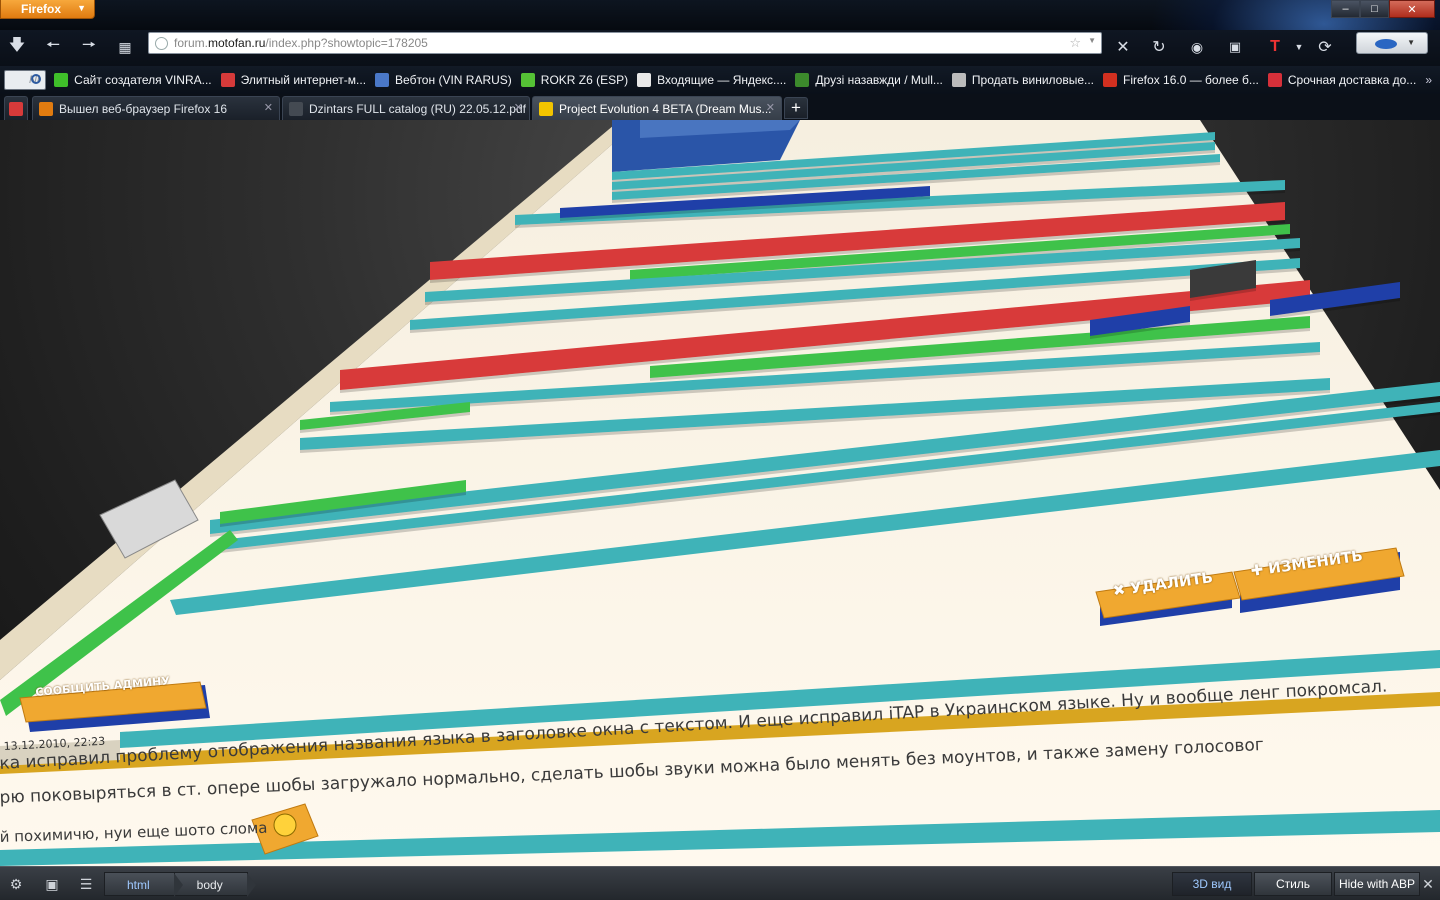 This screenshot has height=900, width=1440. I want to click on app-tab-pinned, so click(16, 108).